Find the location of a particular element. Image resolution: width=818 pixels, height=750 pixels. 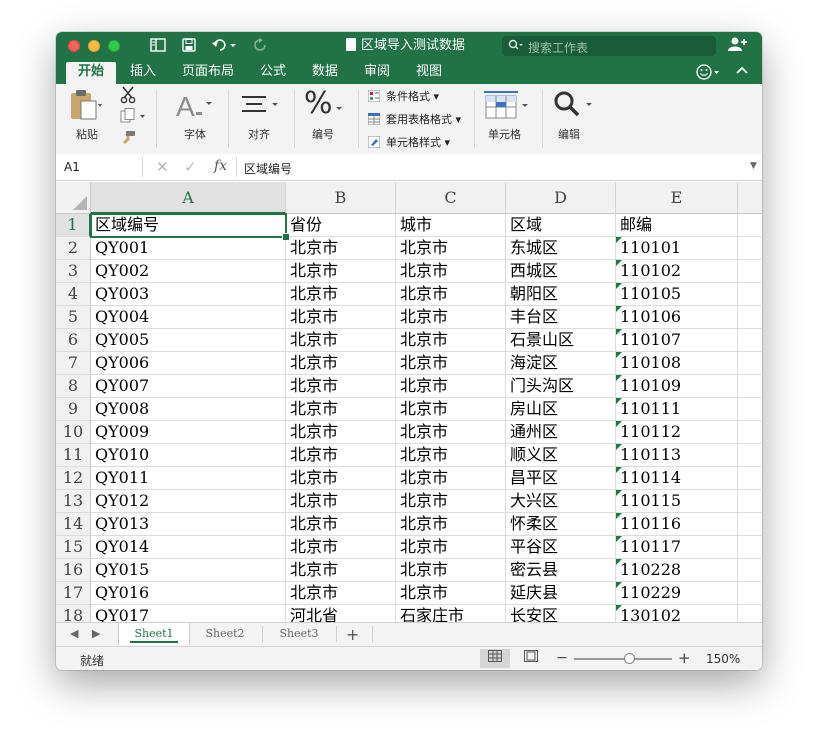

cell-a17: QY016 is located at coordinates (188, 593).